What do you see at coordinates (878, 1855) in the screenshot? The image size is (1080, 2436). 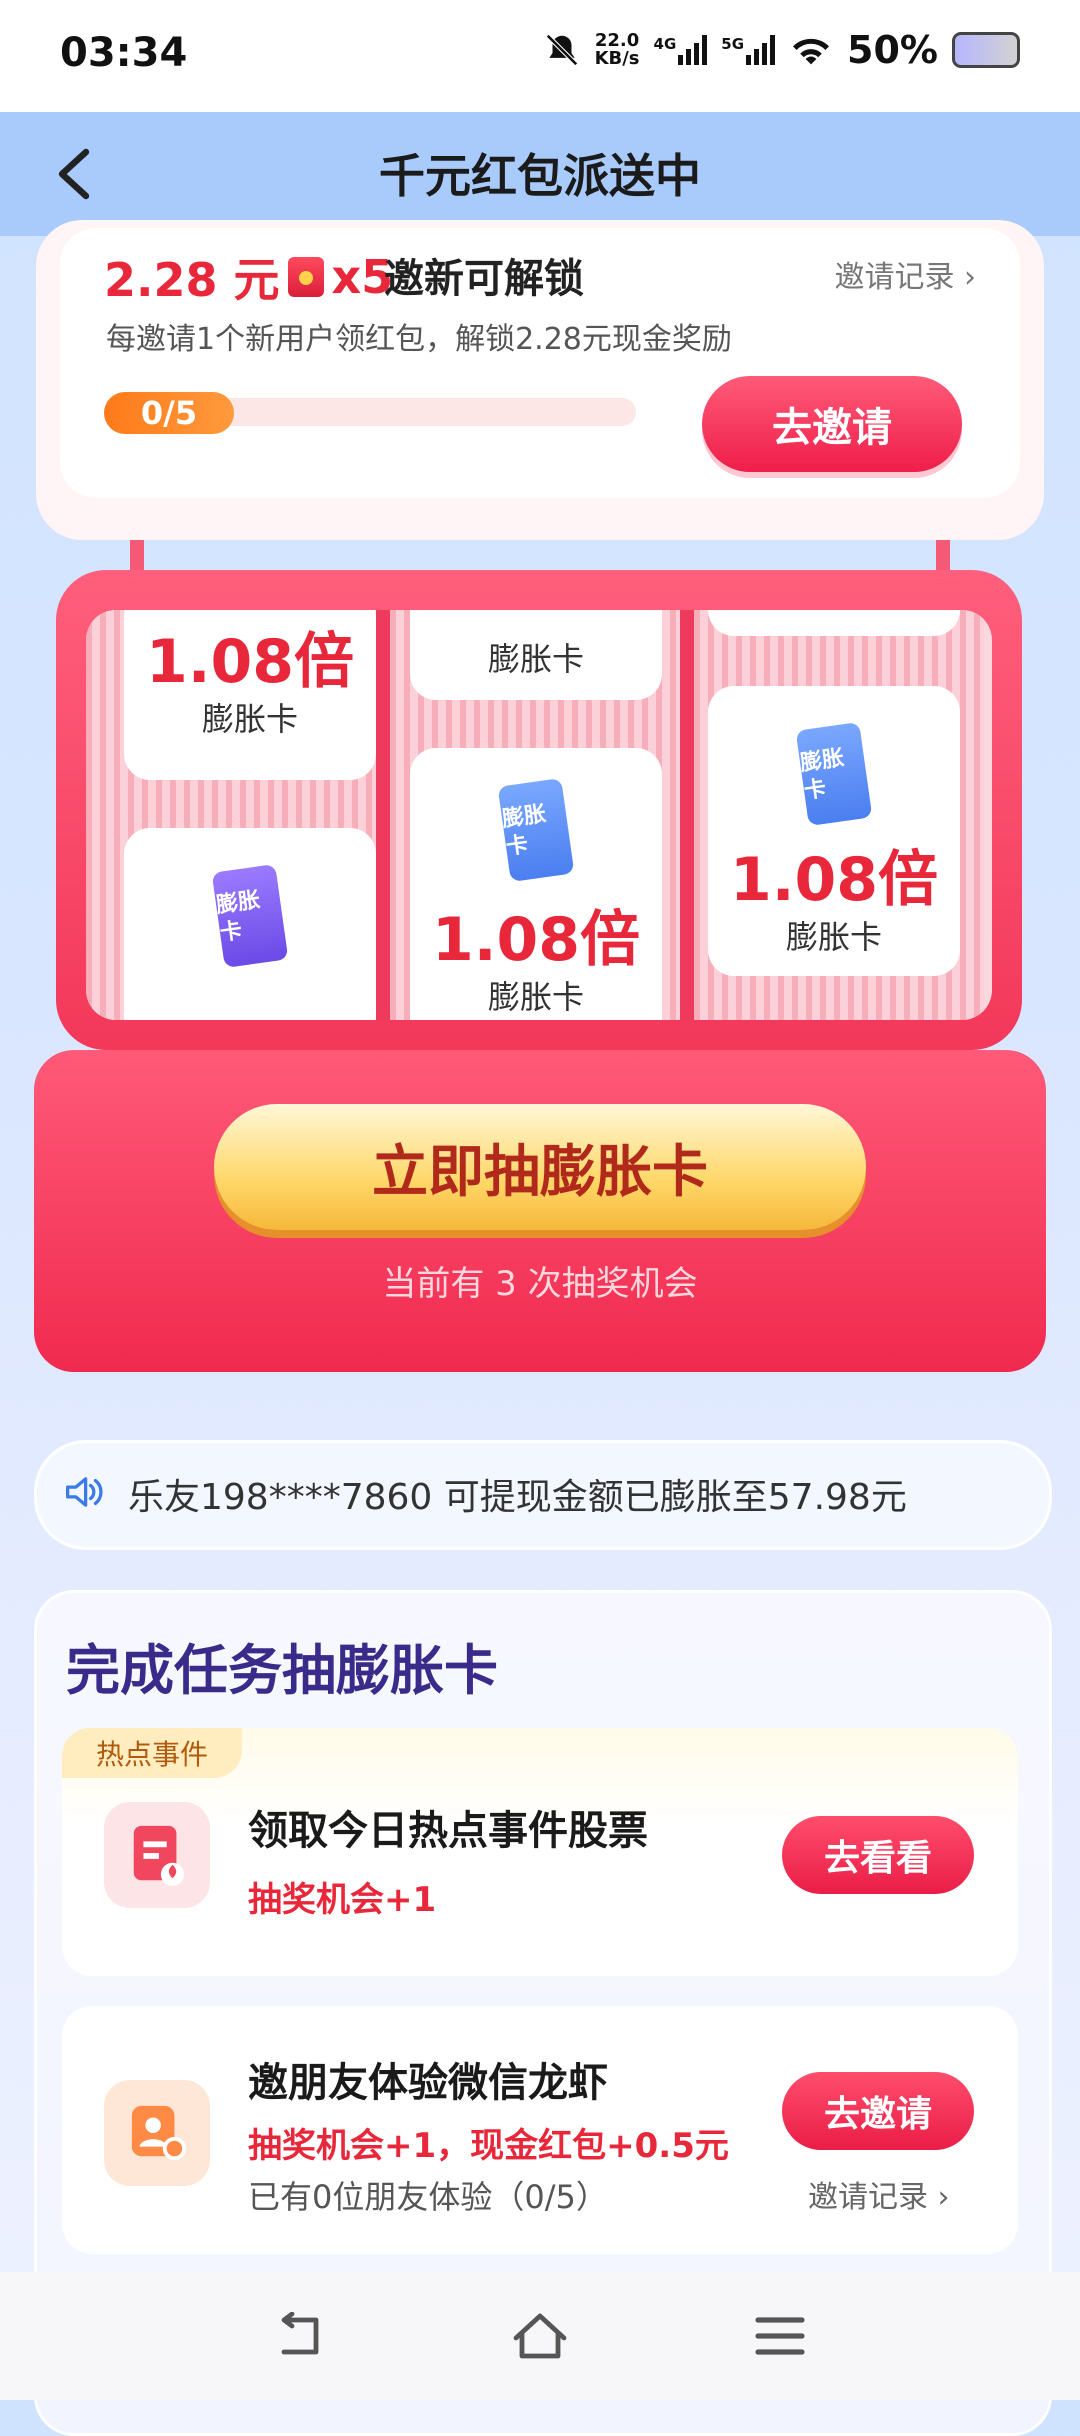 I see `view-button: 去看看` at bounding box center [878, 1855].